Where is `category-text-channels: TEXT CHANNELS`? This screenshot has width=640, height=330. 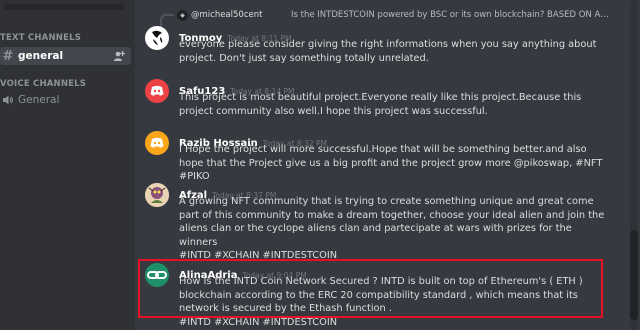
category-text-channels: TEXT CHANNELS is located at coordinates (40, 38).